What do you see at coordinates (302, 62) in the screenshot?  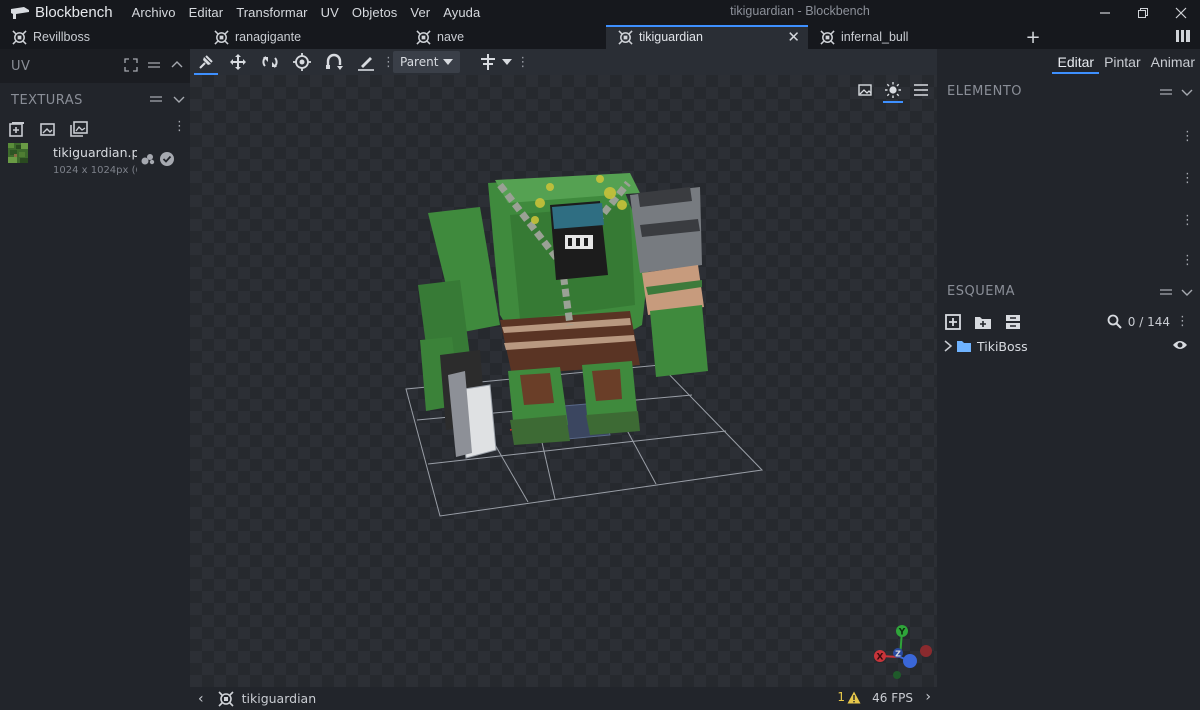 I see `tool-pivot` at bounding box center [302, 62].